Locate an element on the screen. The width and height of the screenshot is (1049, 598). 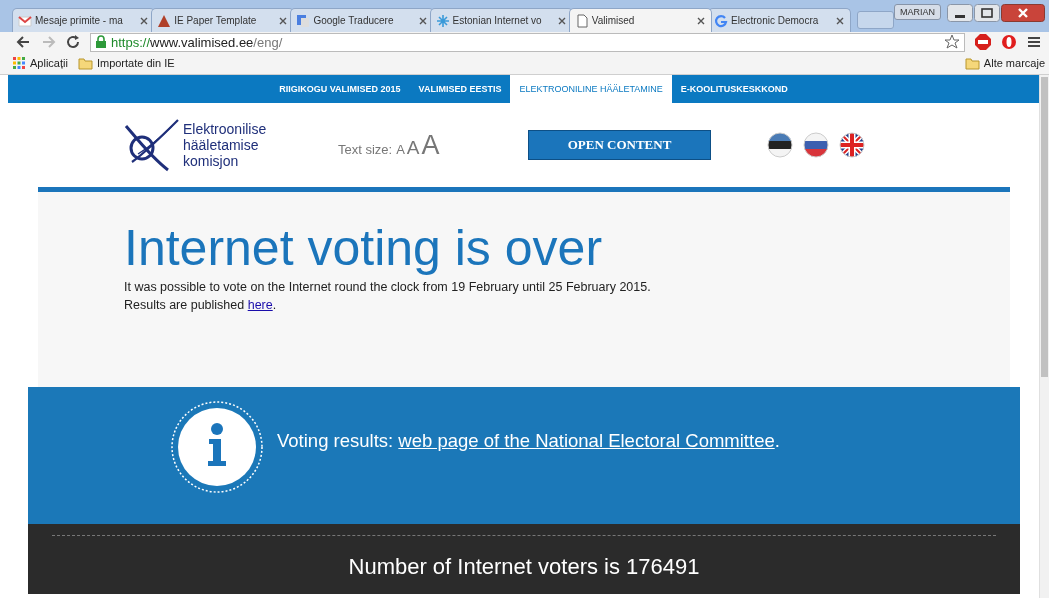
page-icon is located at coordinates (581, 20).